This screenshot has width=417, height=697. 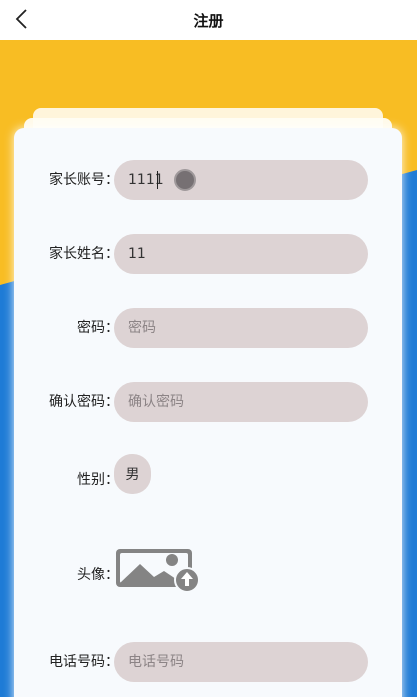 I want to click on back-button, so click(x=22, y=19).